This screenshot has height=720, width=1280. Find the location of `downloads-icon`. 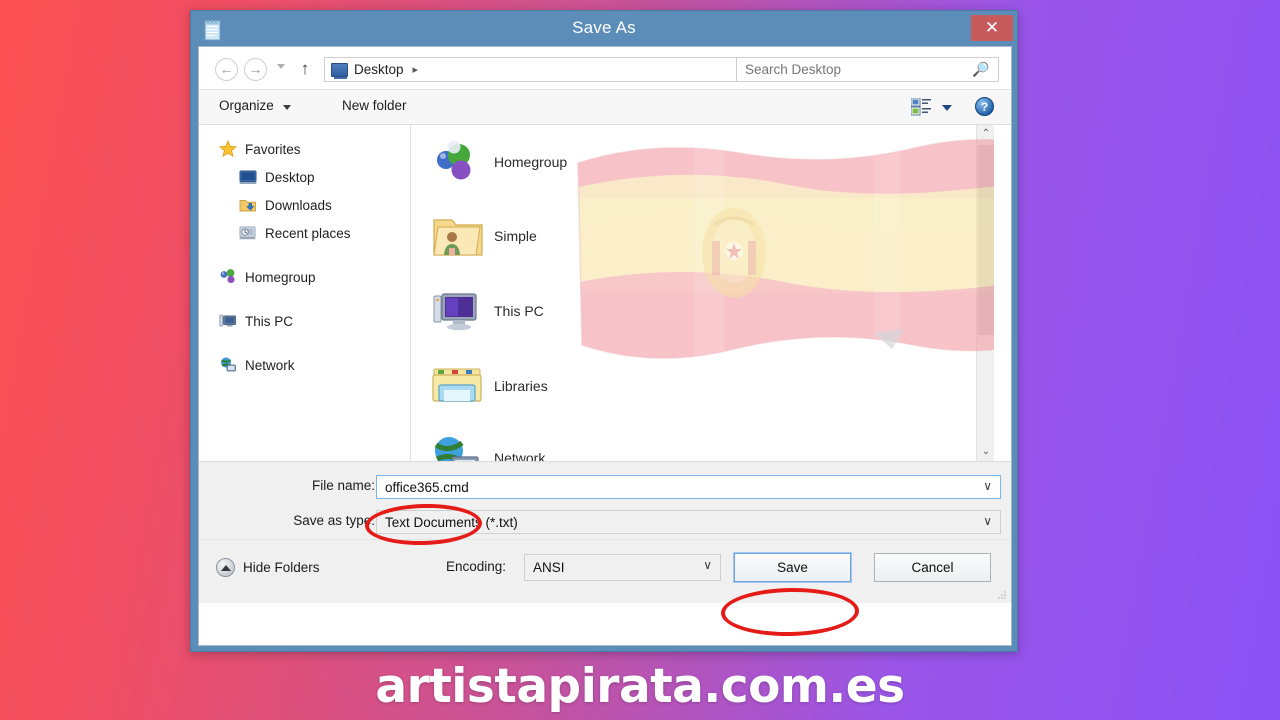

downloads-icon is located at coordinates (248, 205).